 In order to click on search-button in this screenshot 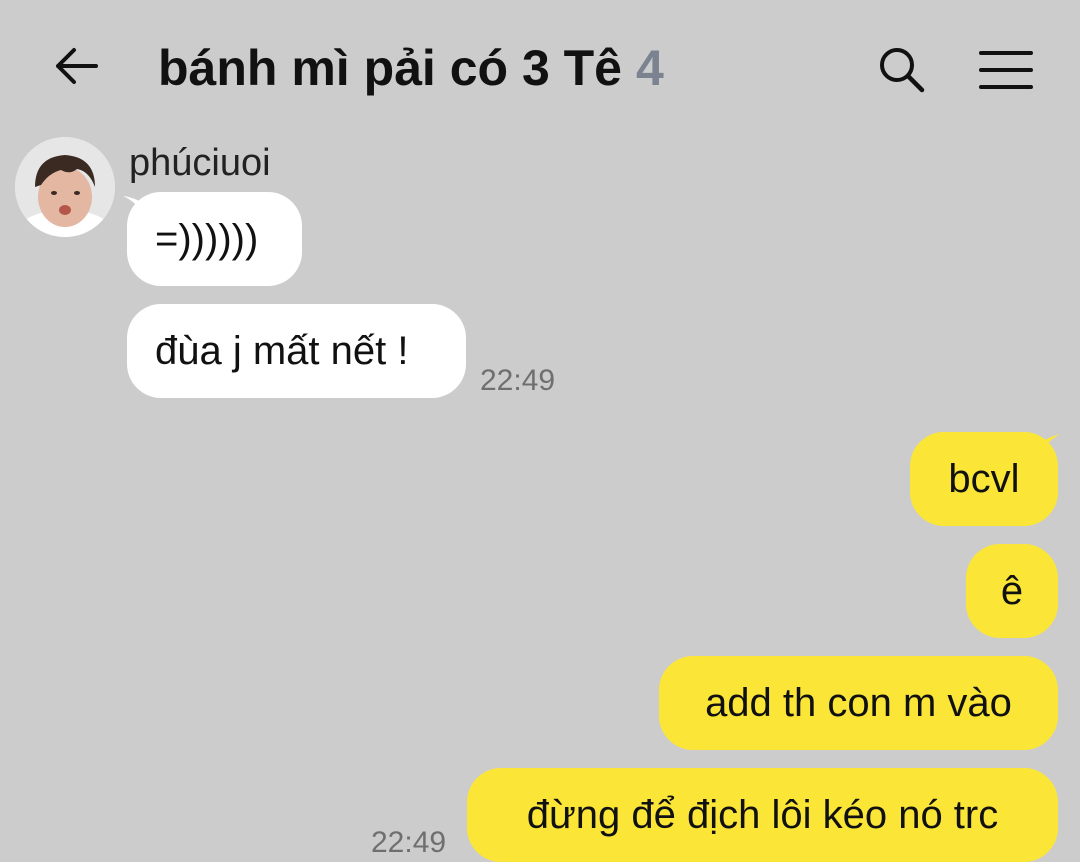, I will do `click(902, 70)`.